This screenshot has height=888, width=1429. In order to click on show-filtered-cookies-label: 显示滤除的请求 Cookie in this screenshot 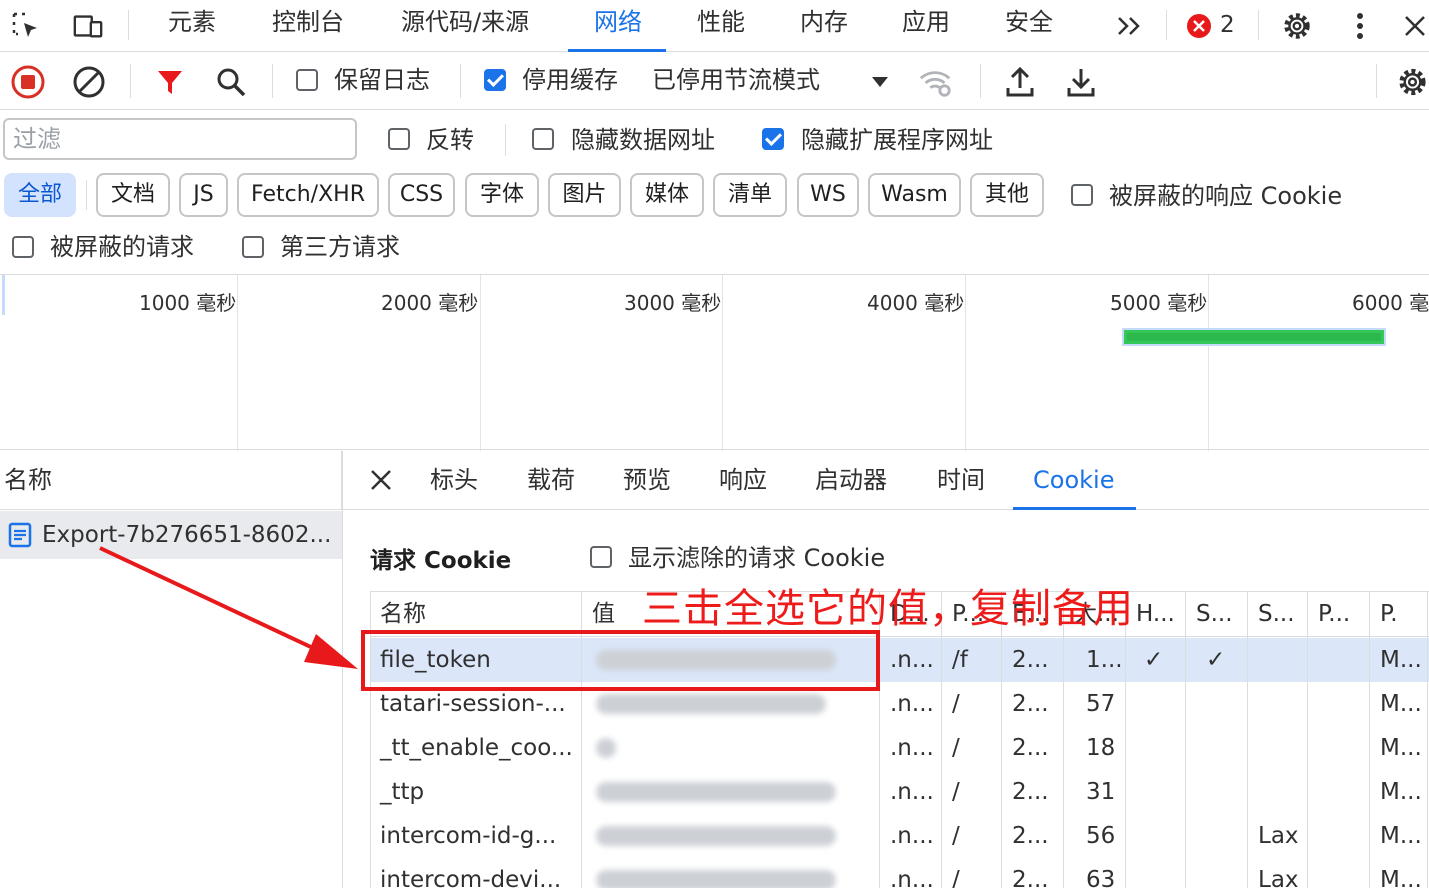, I will do `click(756, 558)`.